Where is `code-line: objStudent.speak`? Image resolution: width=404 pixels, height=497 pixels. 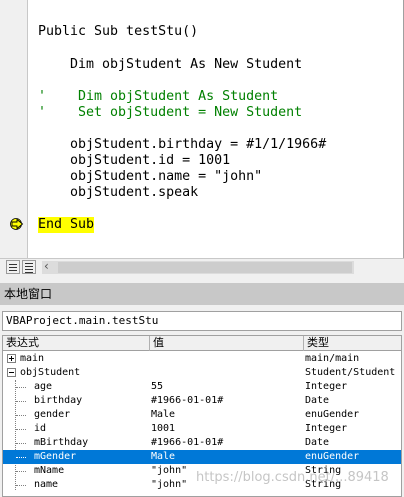 code-line: objStudent.speak is located at coordinates (118, 192).